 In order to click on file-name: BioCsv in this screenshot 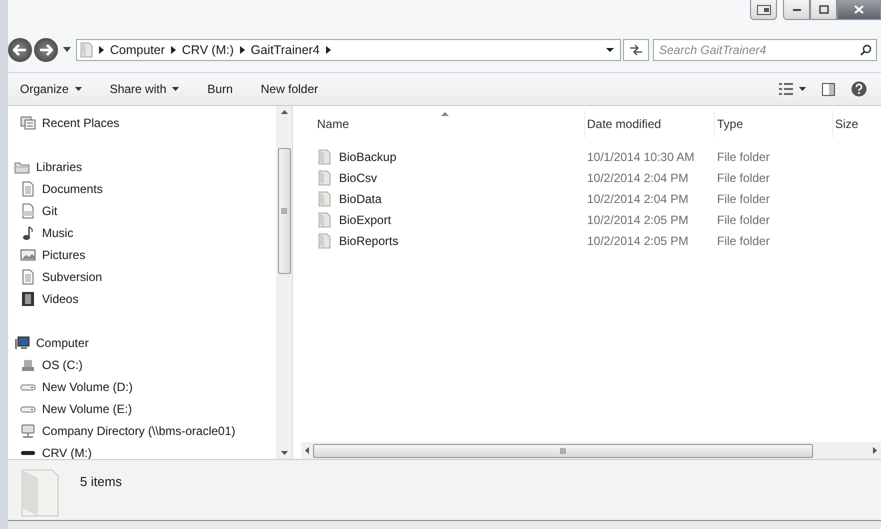, I will do `click(358, 177)`.